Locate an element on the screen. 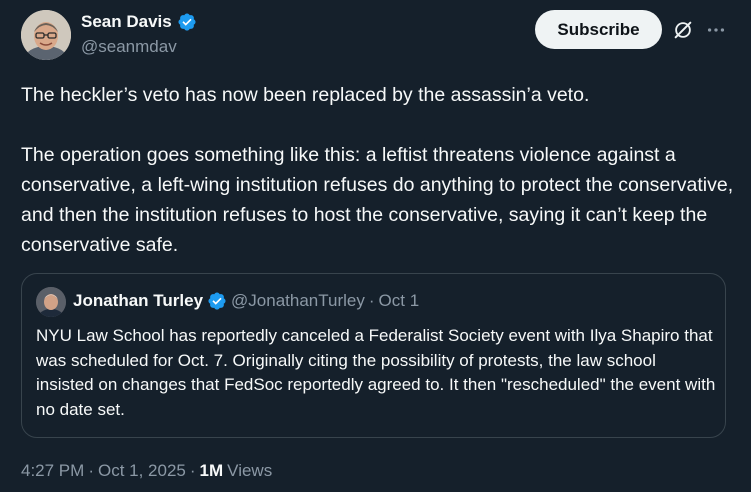  author-name: Sean Davis is located at coordinates (126, 22).